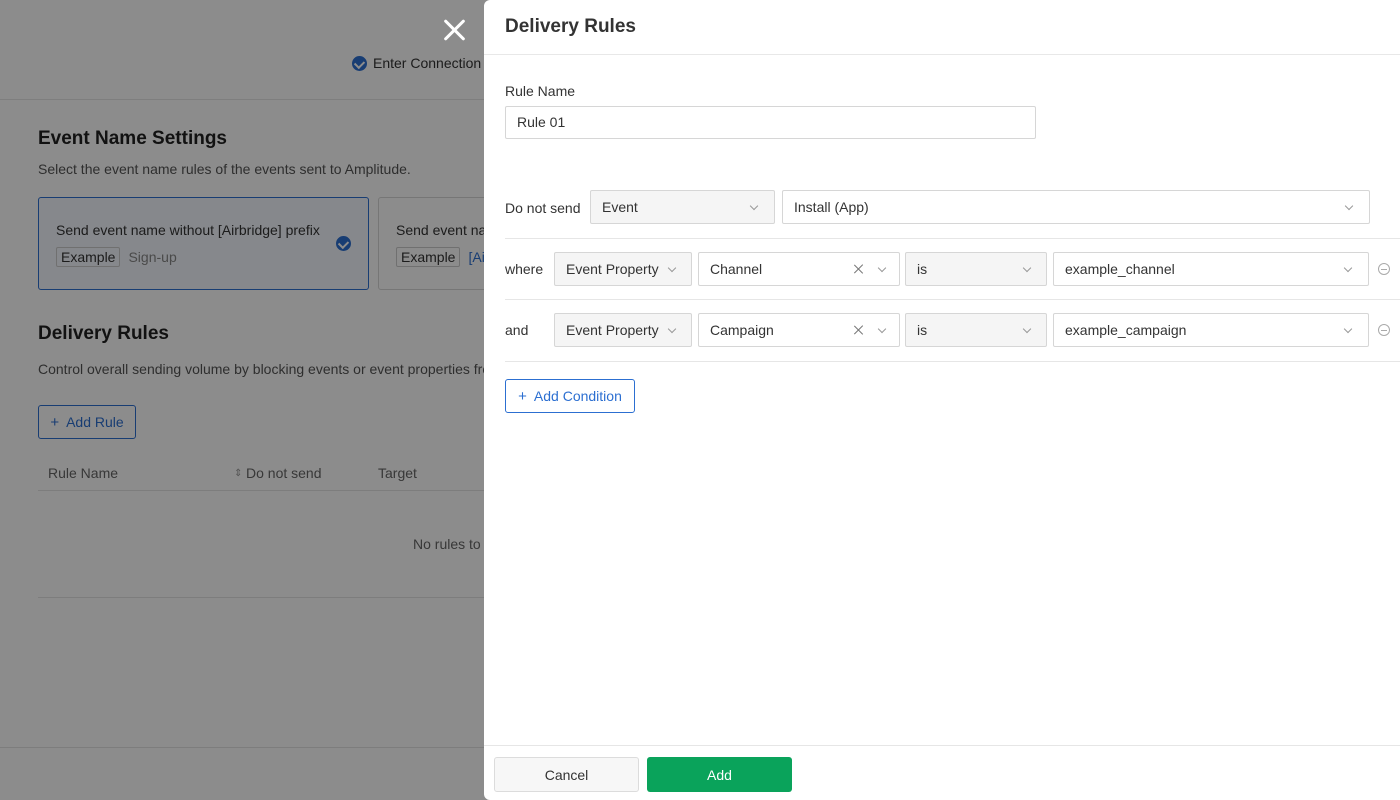 The height and width of the screenshot is (800, 1400). I want to click on drawer-footer: Cancel Add, so click(942, 772).